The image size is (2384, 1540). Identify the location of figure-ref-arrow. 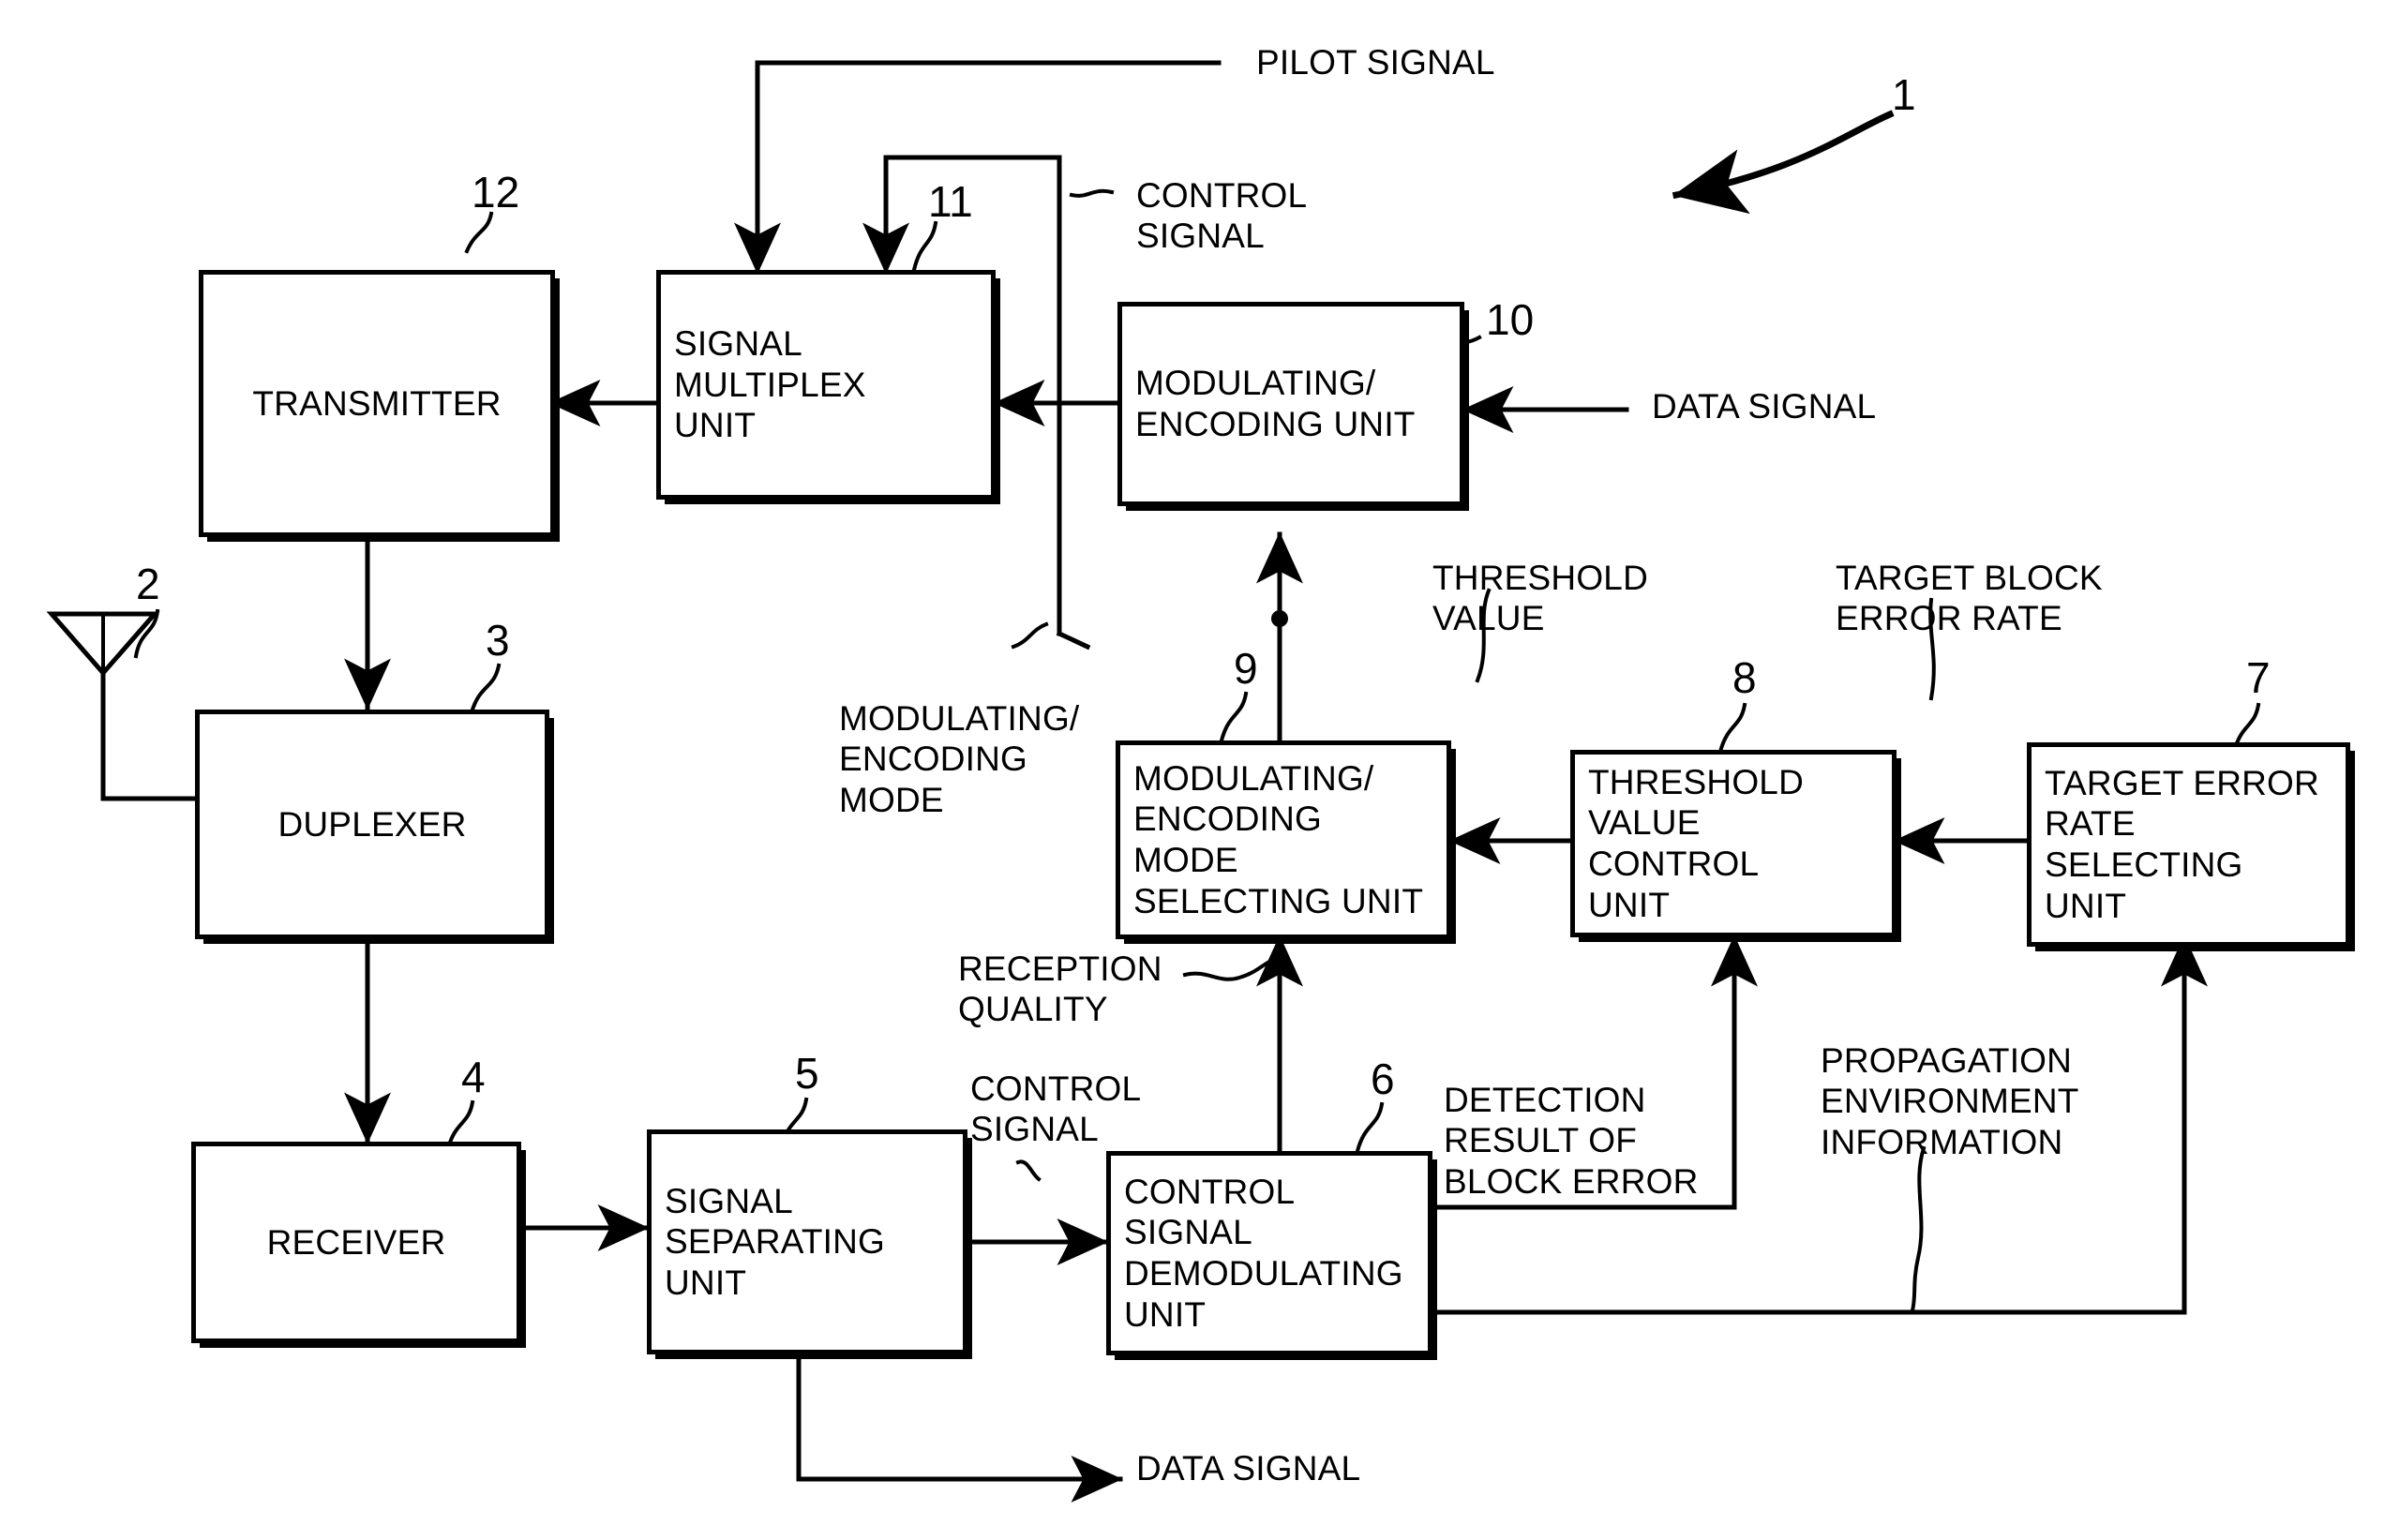
(1783, 162).